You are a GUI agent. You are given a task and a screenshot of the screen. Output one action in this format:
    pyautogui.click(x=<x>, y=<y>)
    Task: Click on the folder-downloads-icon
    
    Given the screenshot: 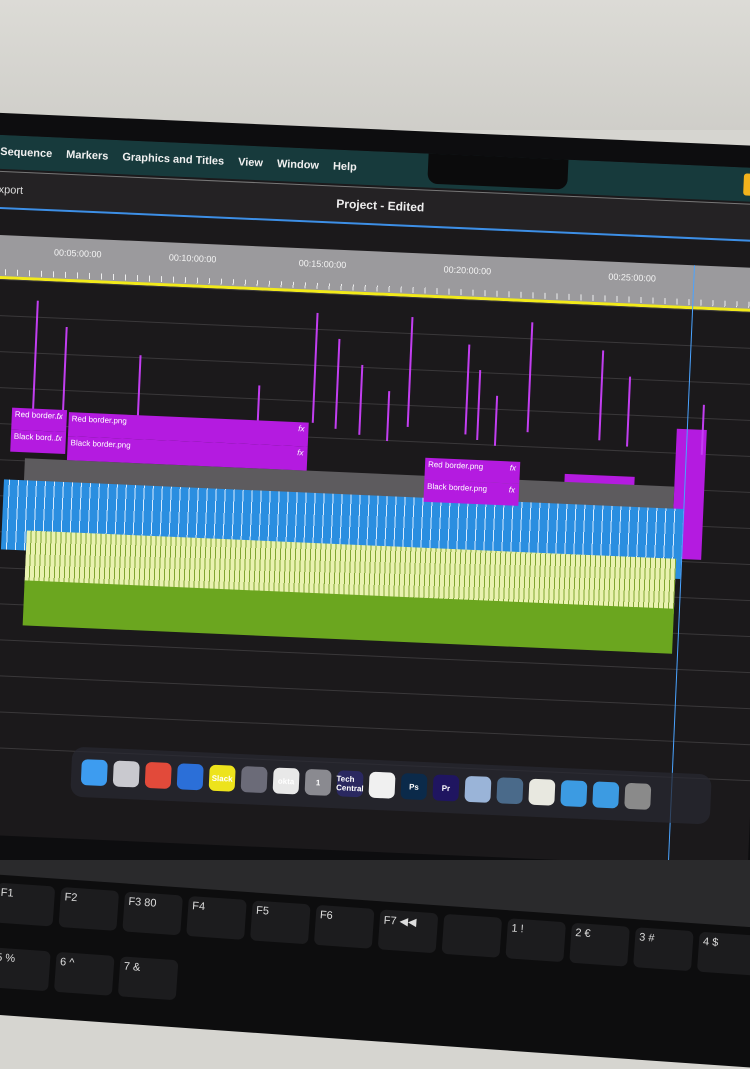 What is the action you would take?
    pyautogui.click(x=606, y=795)
    